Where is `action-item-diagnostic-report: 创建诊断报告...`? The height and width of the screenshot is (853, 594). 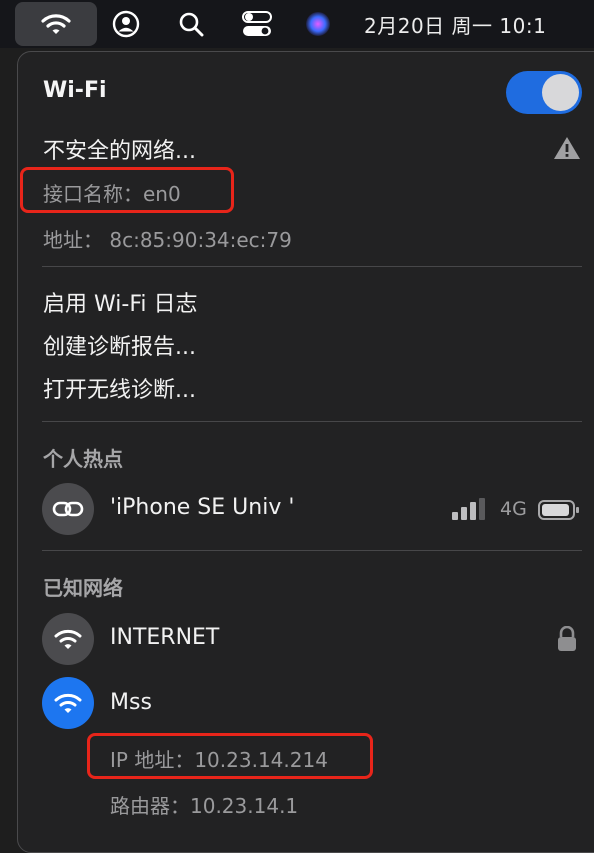
action-item-diagnostic-report: 创建诊断报告... is located at coordinates (119, 345).